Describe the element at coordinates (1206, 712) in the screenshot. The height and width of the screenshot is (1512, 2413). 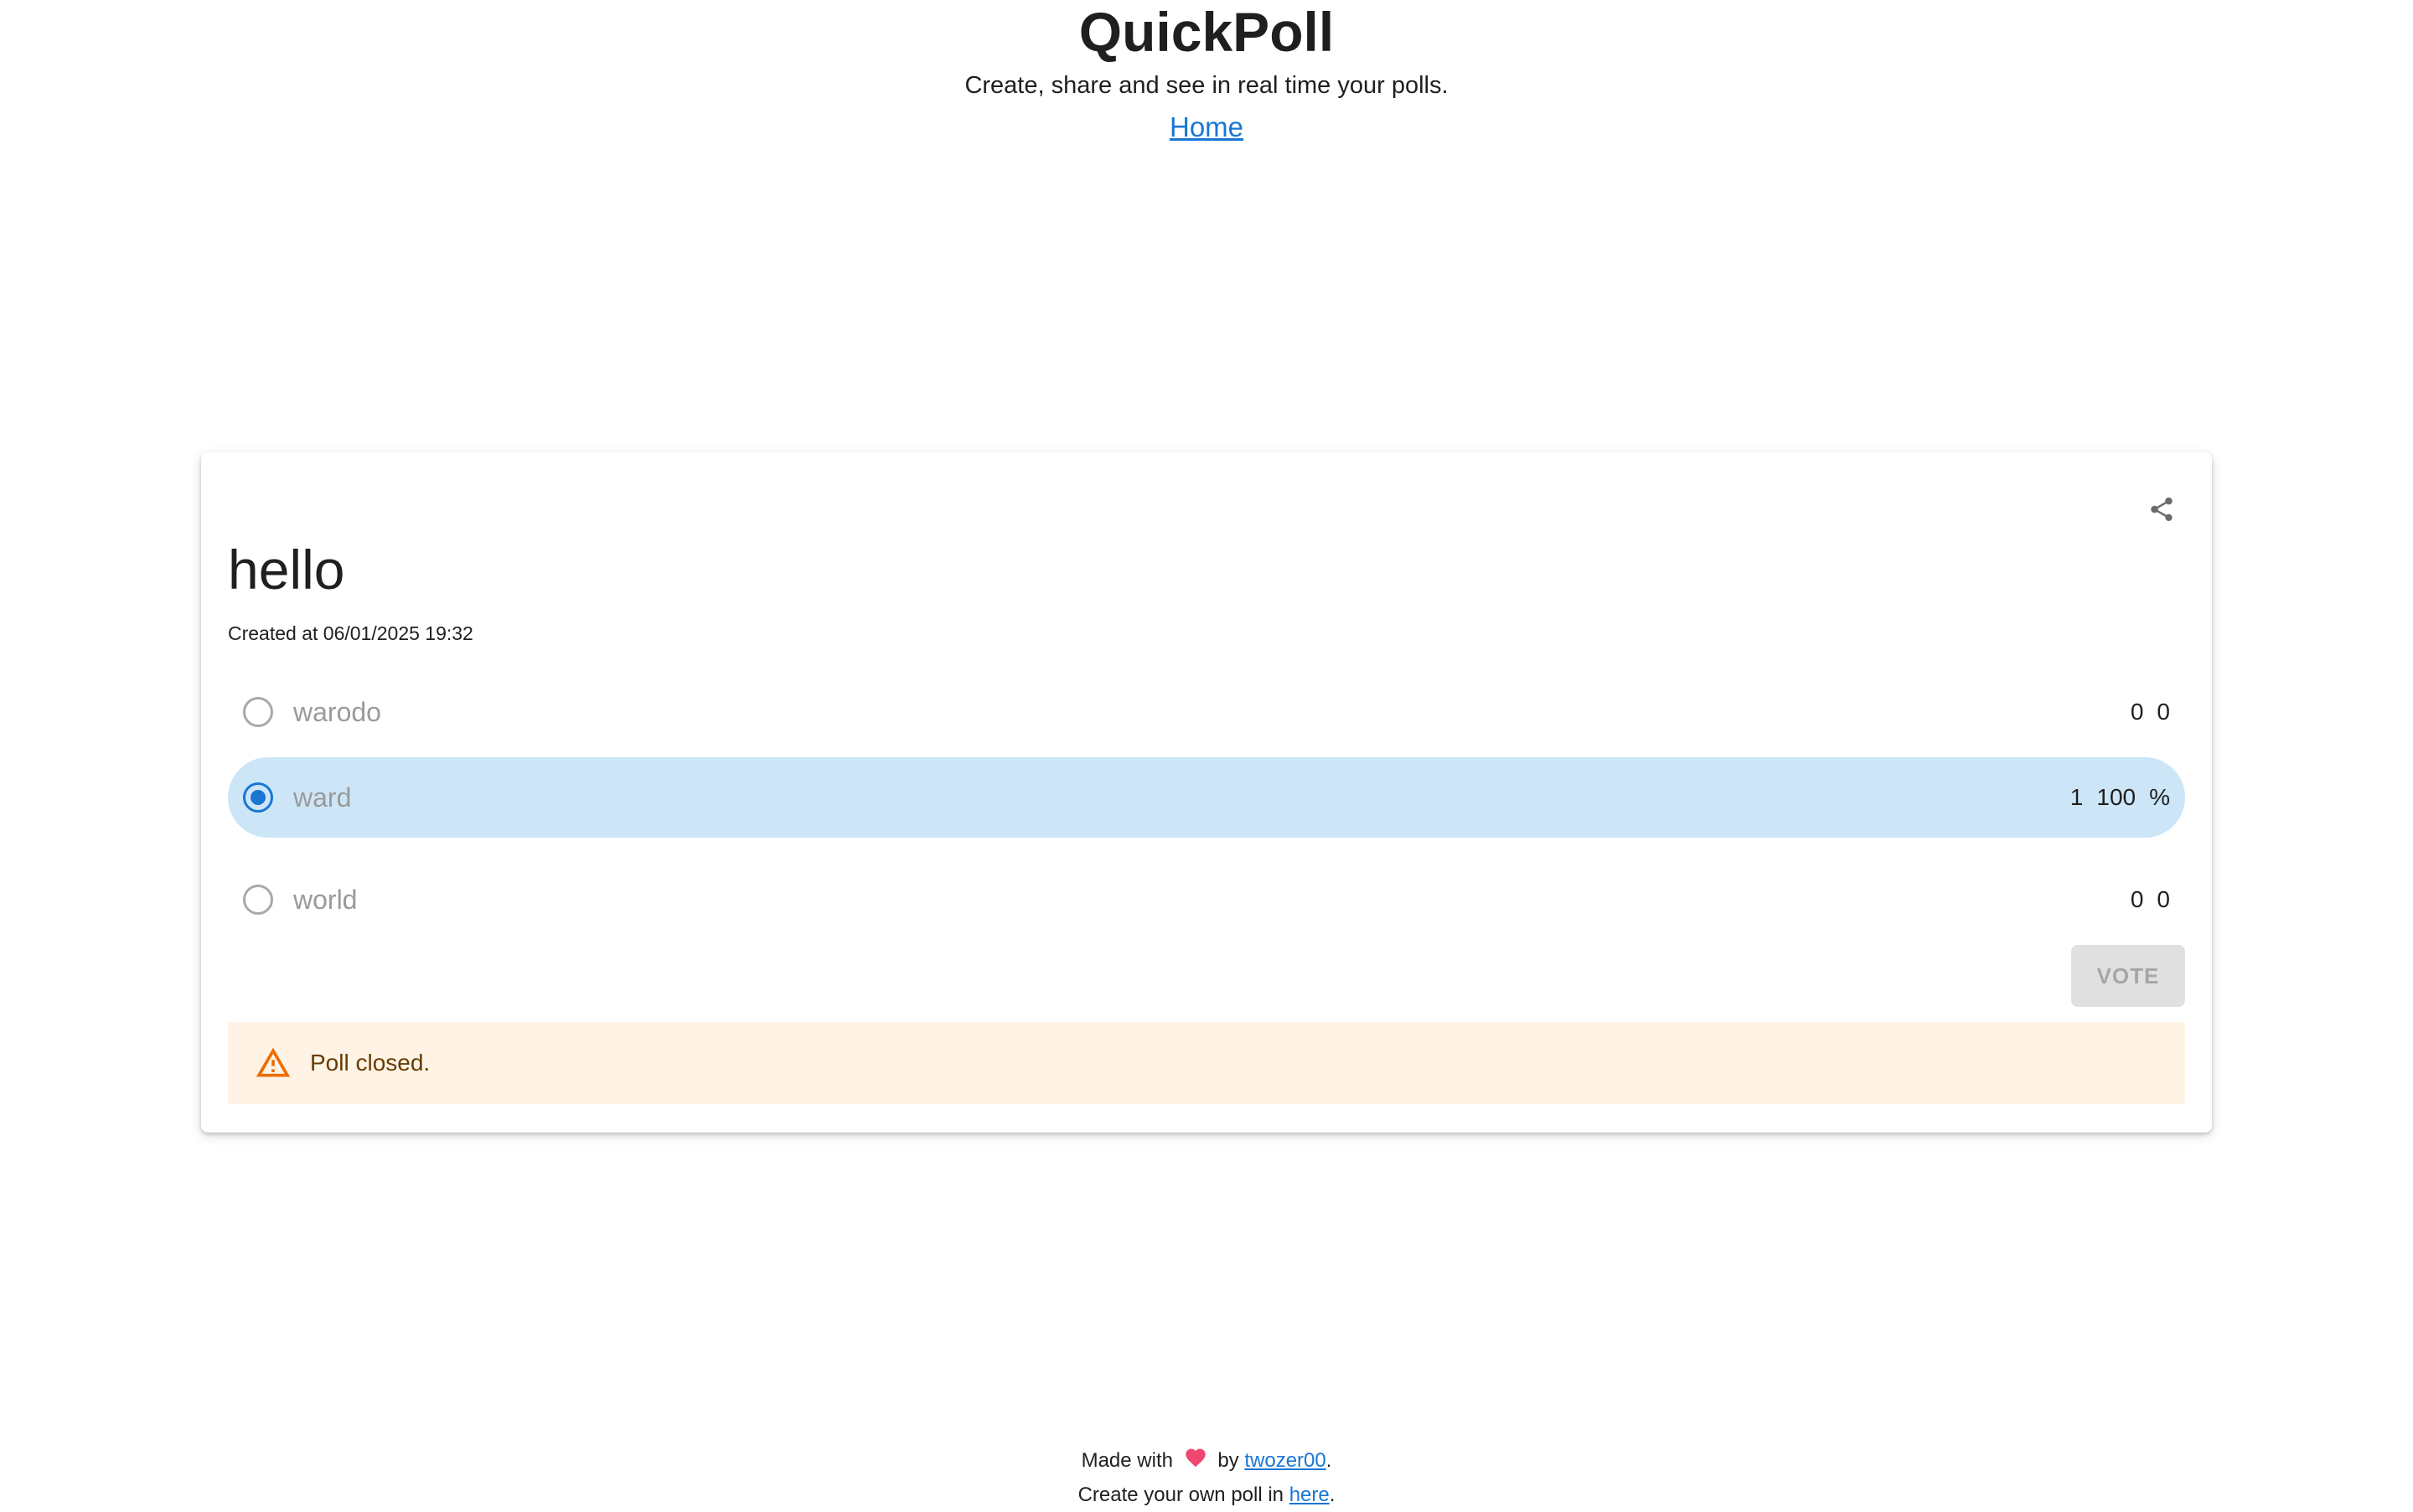
I see `poll-option-warodo: warodo 0 0` at that location.